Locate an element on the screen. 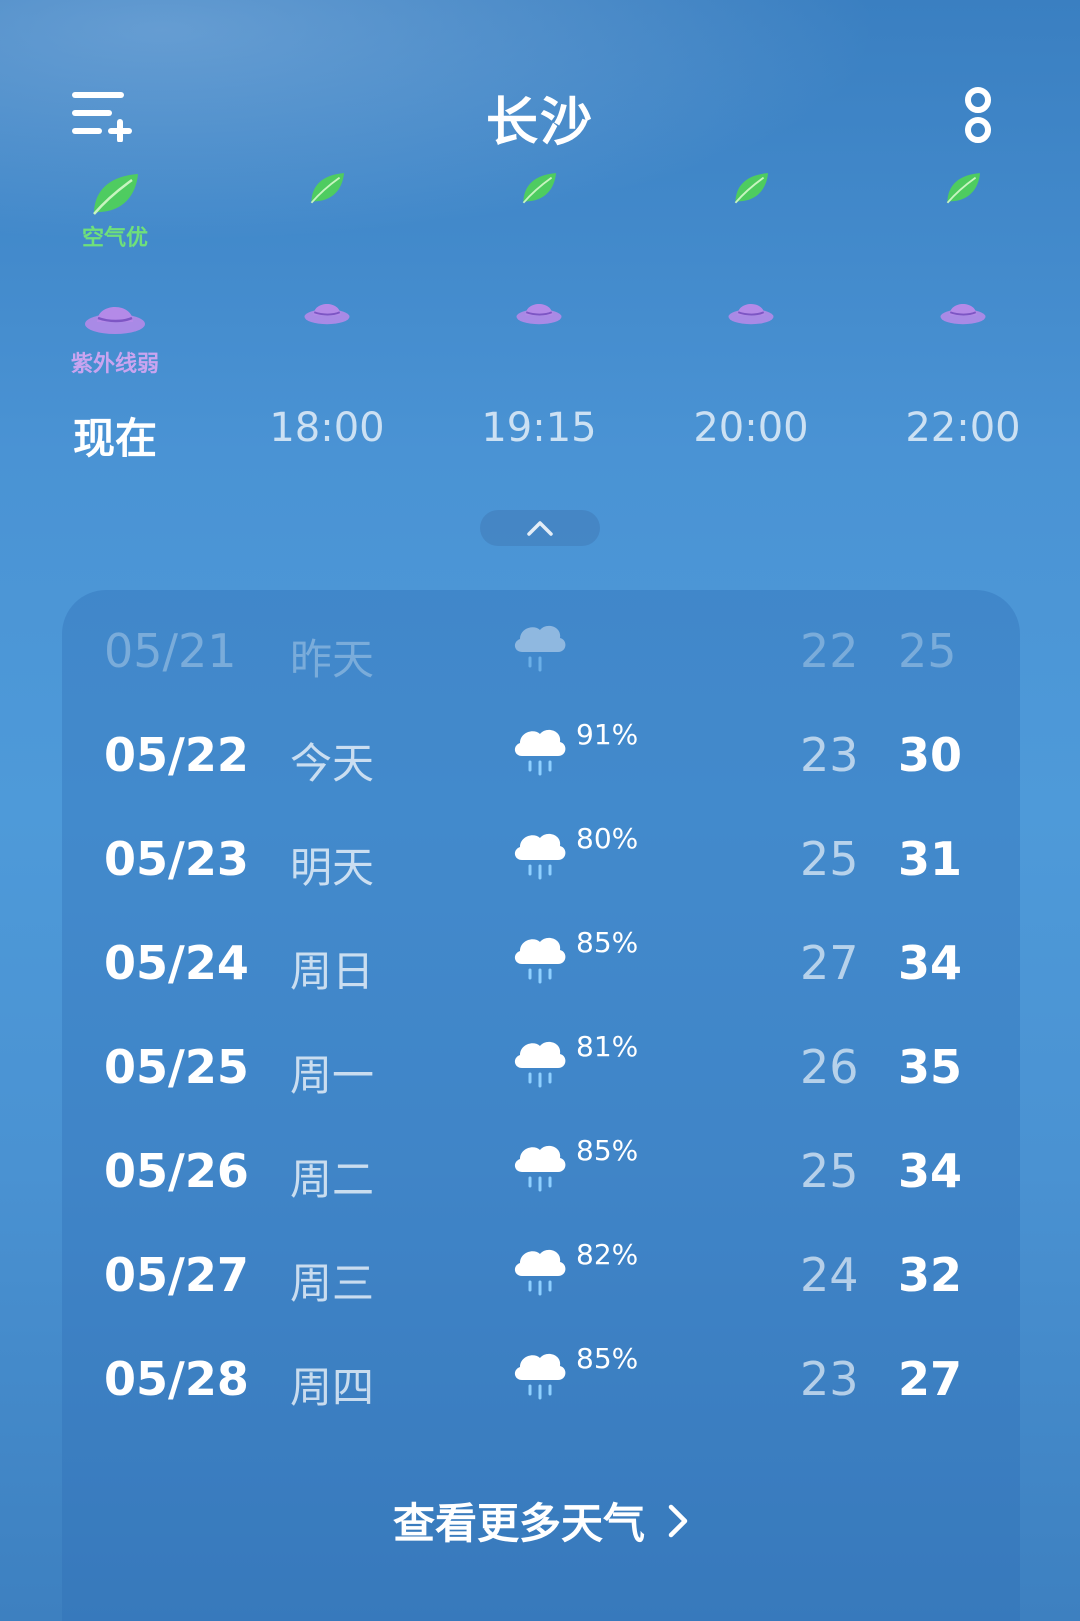  high-temperature: 31 is located at coordinates (930, 859).